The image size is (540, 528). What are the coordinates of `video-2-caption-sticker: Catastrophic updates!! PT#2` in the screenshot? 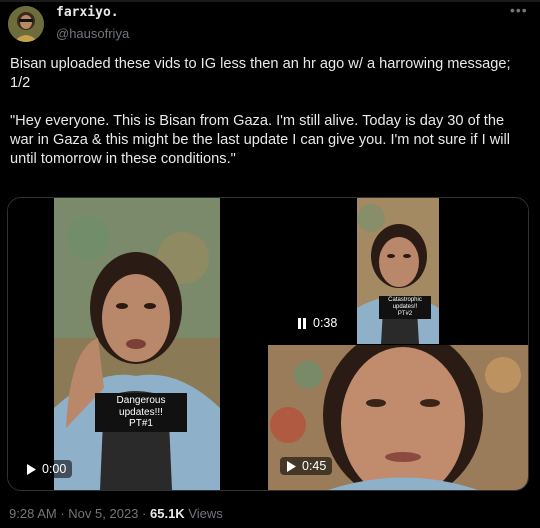 It's located at (405, 307).